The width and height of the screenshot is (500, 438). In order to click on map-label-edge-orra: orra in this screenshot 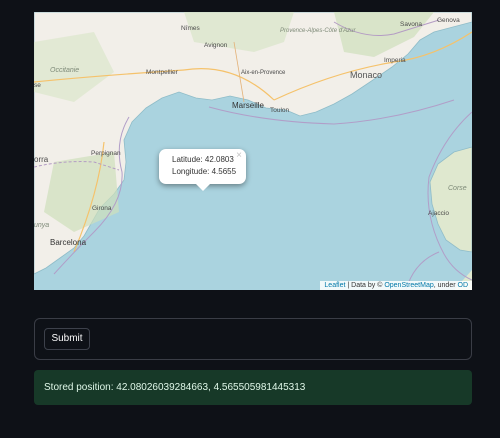, I will do `click(41, 159)`.